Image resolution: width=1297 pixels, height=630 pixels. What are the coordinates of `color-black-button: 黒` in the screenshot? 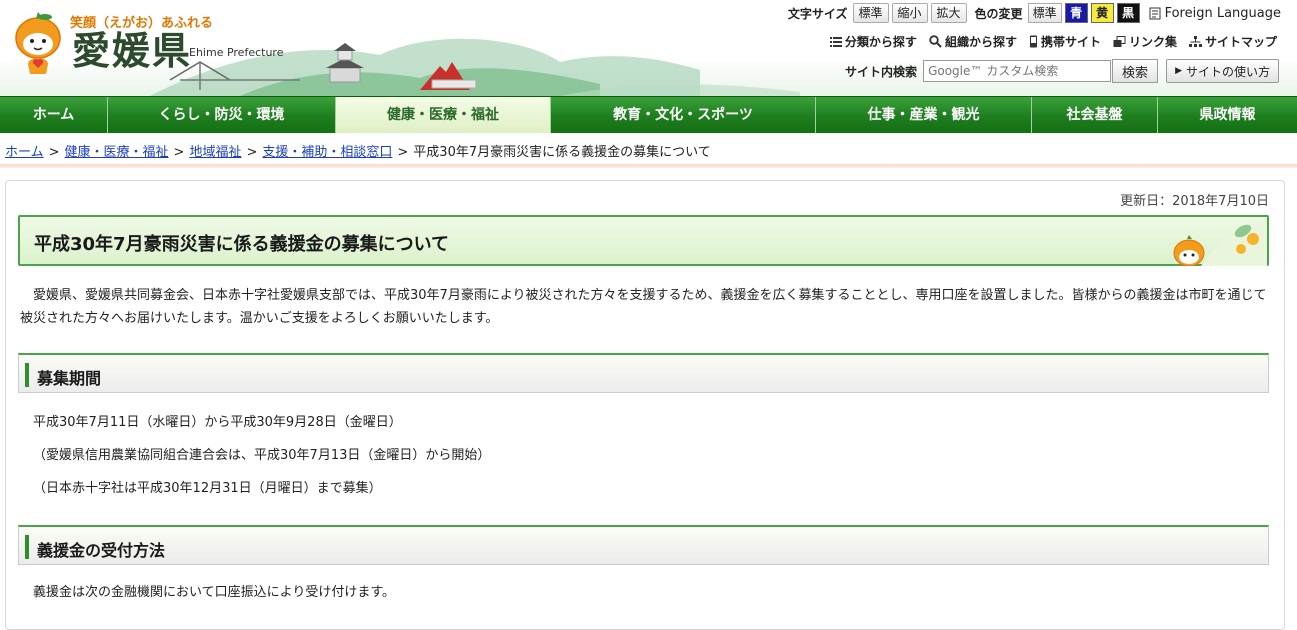 It's located at (1128, 13).